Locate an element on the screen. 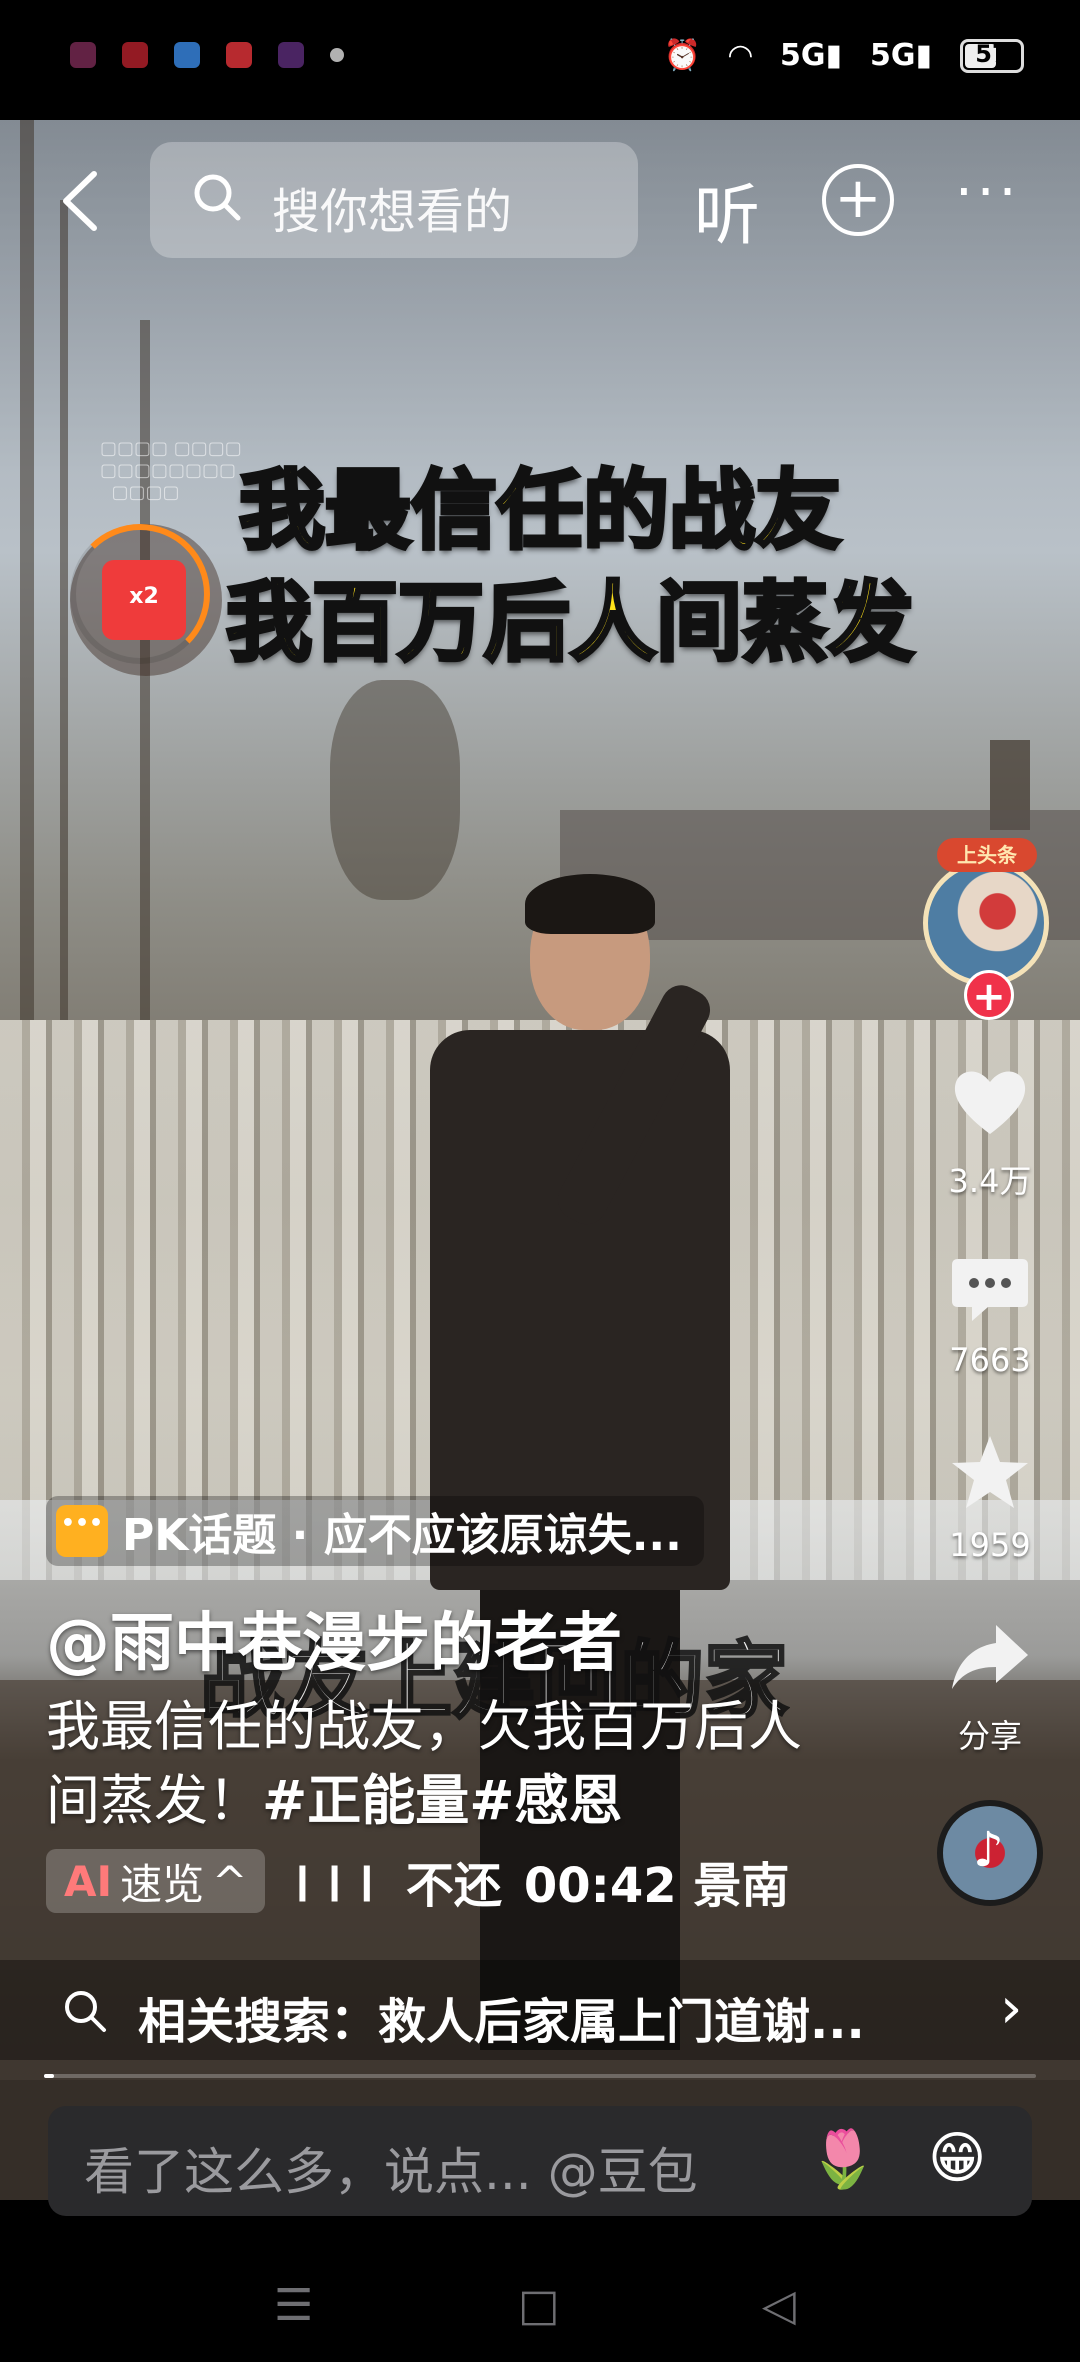  comment-count: 7663 is located at coordinates (990, 1360).